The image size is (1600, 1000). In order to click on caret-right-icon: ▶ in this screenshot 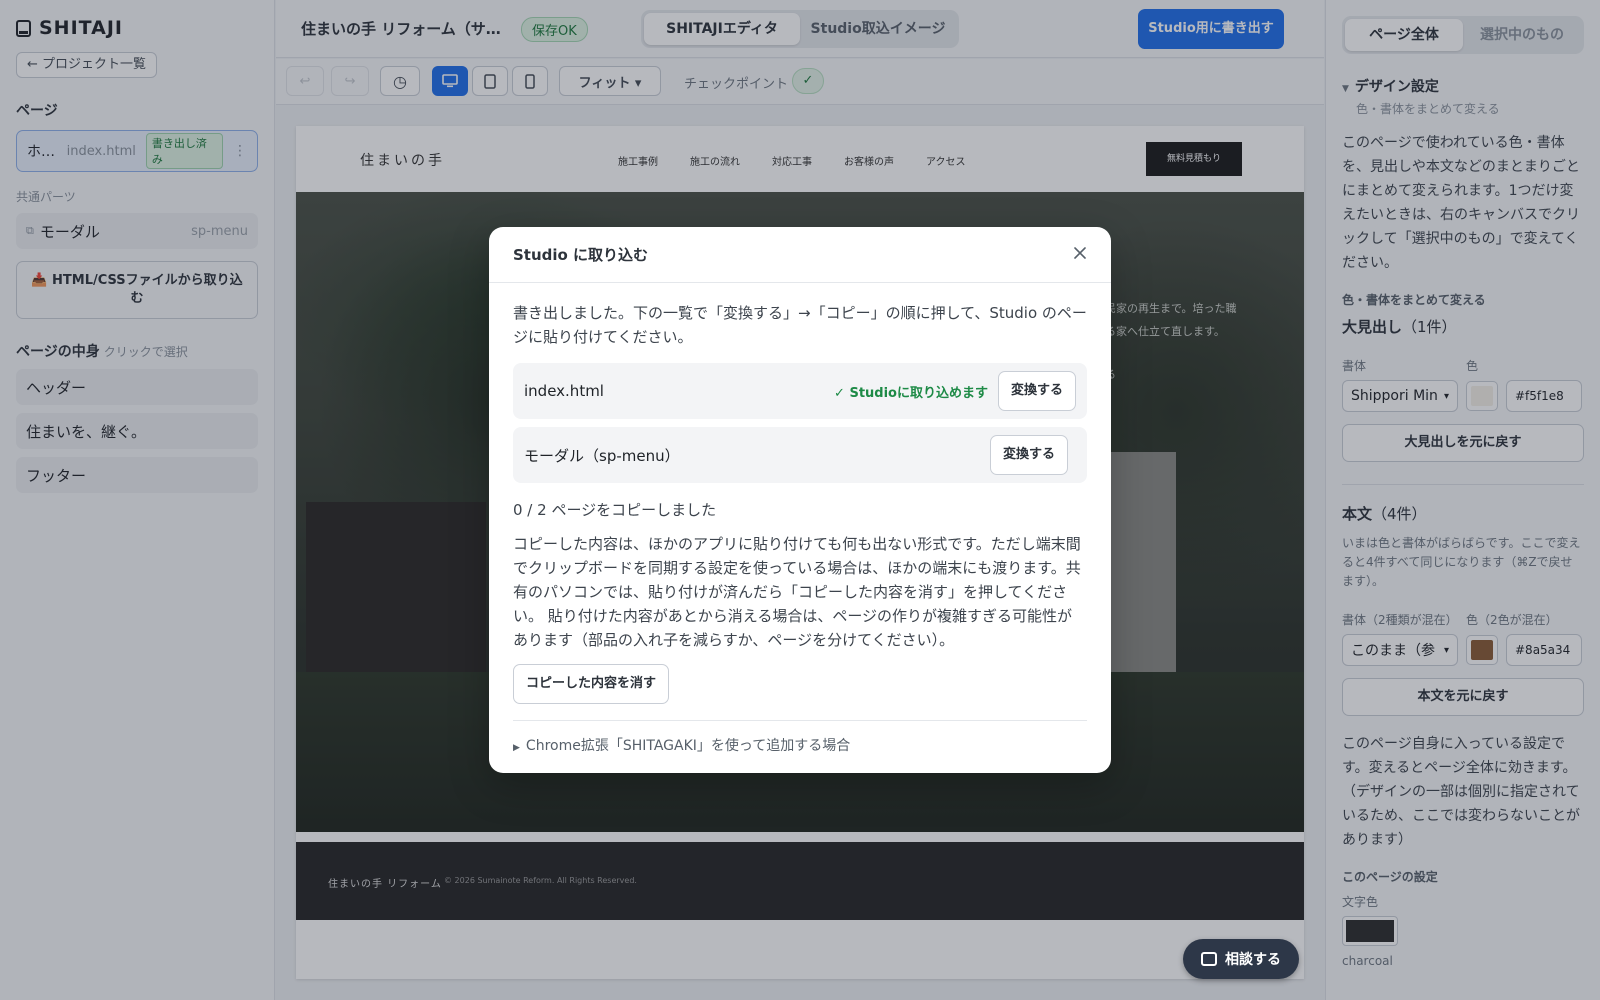, I will do `click(516, 748)`.